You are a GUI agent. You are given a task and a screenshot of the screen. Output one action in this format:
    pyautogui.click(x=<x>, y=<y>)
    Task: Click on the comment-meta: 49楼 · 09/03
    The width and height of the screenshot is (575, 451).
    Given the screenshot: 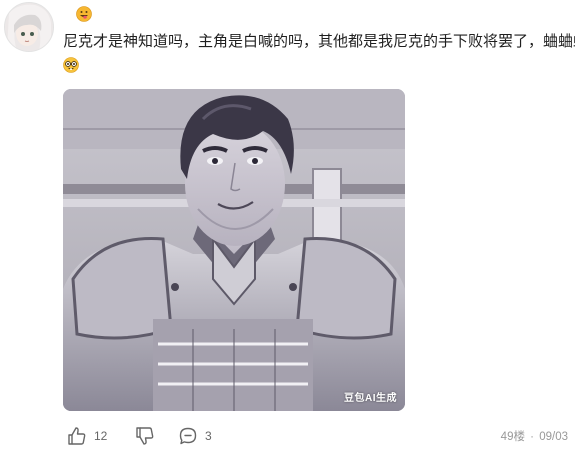 What is the action you would take?
    pyautogui.click(x=534, y=436)
    